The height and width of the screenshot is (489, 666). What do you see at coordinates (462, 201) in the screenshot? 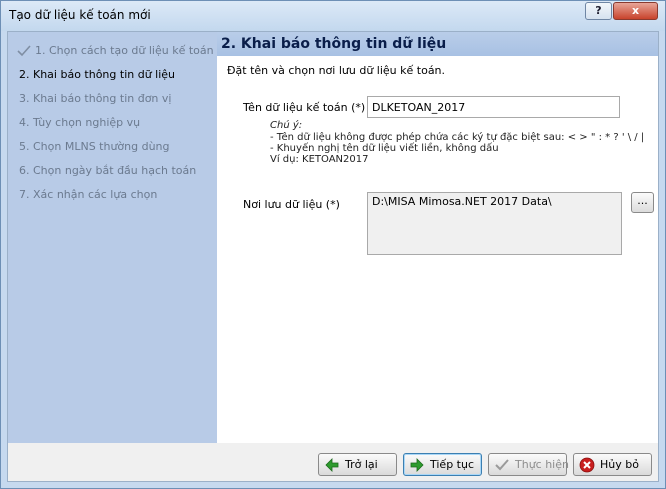
I see `location-value: D:\MISA Mimosa.NET 2017 Data\` at bounding box center [462, 201].